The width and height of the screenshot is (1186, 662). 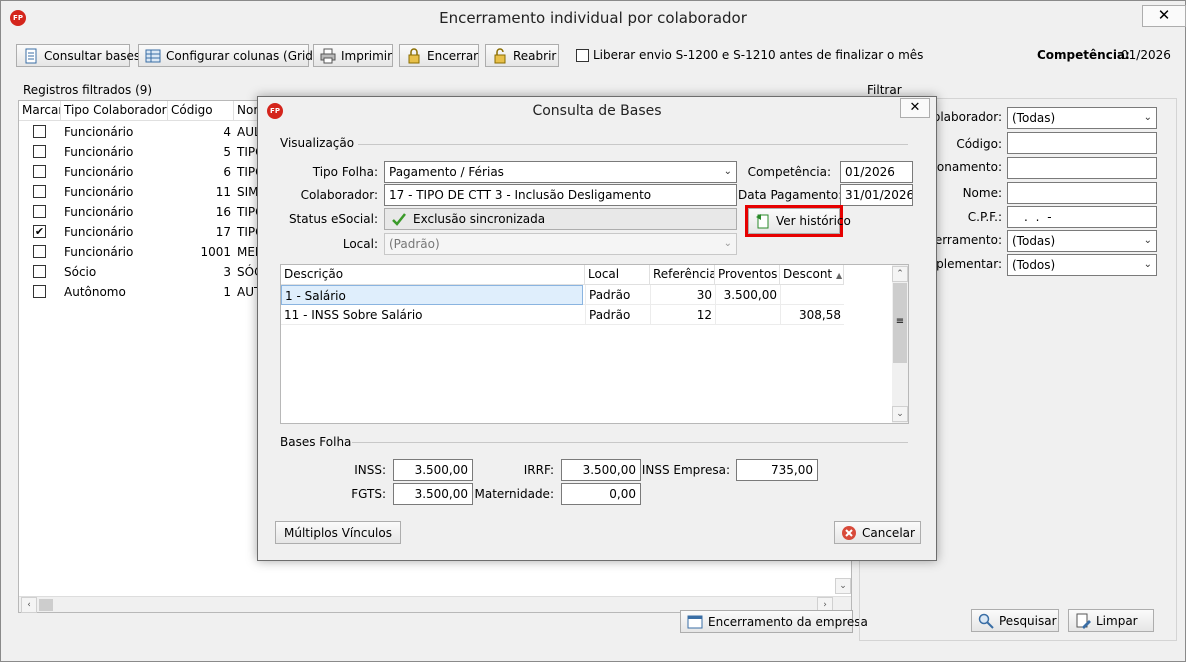 I want to click on maternidade-input: 0,00, so click(x=601, y=494).